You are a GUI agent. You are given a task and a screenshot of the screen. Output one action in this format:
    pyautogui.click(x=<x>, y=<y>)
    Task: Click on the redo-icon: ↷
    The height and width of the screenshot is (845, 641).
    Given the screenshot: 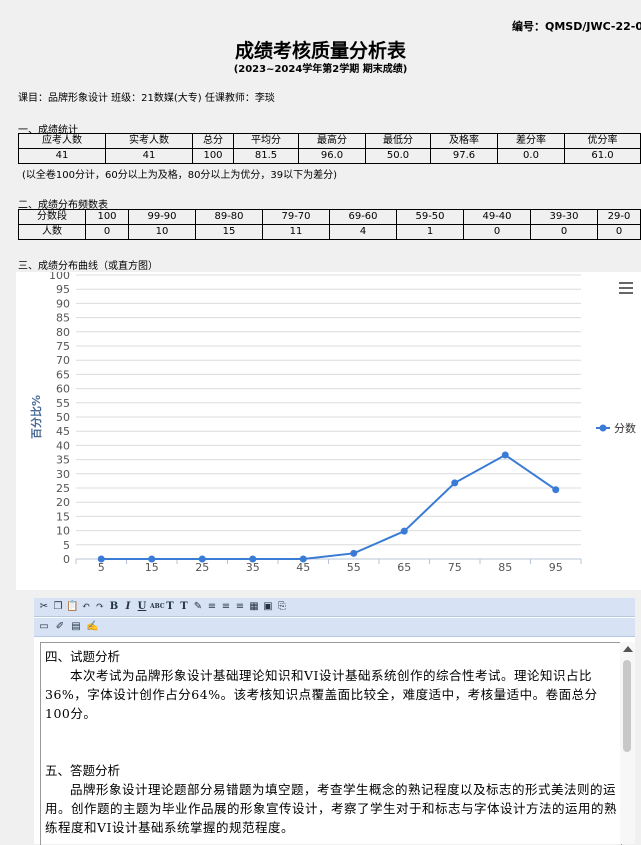 What is the action you would take?
    pyautogui.click(x=100, y=606)
    